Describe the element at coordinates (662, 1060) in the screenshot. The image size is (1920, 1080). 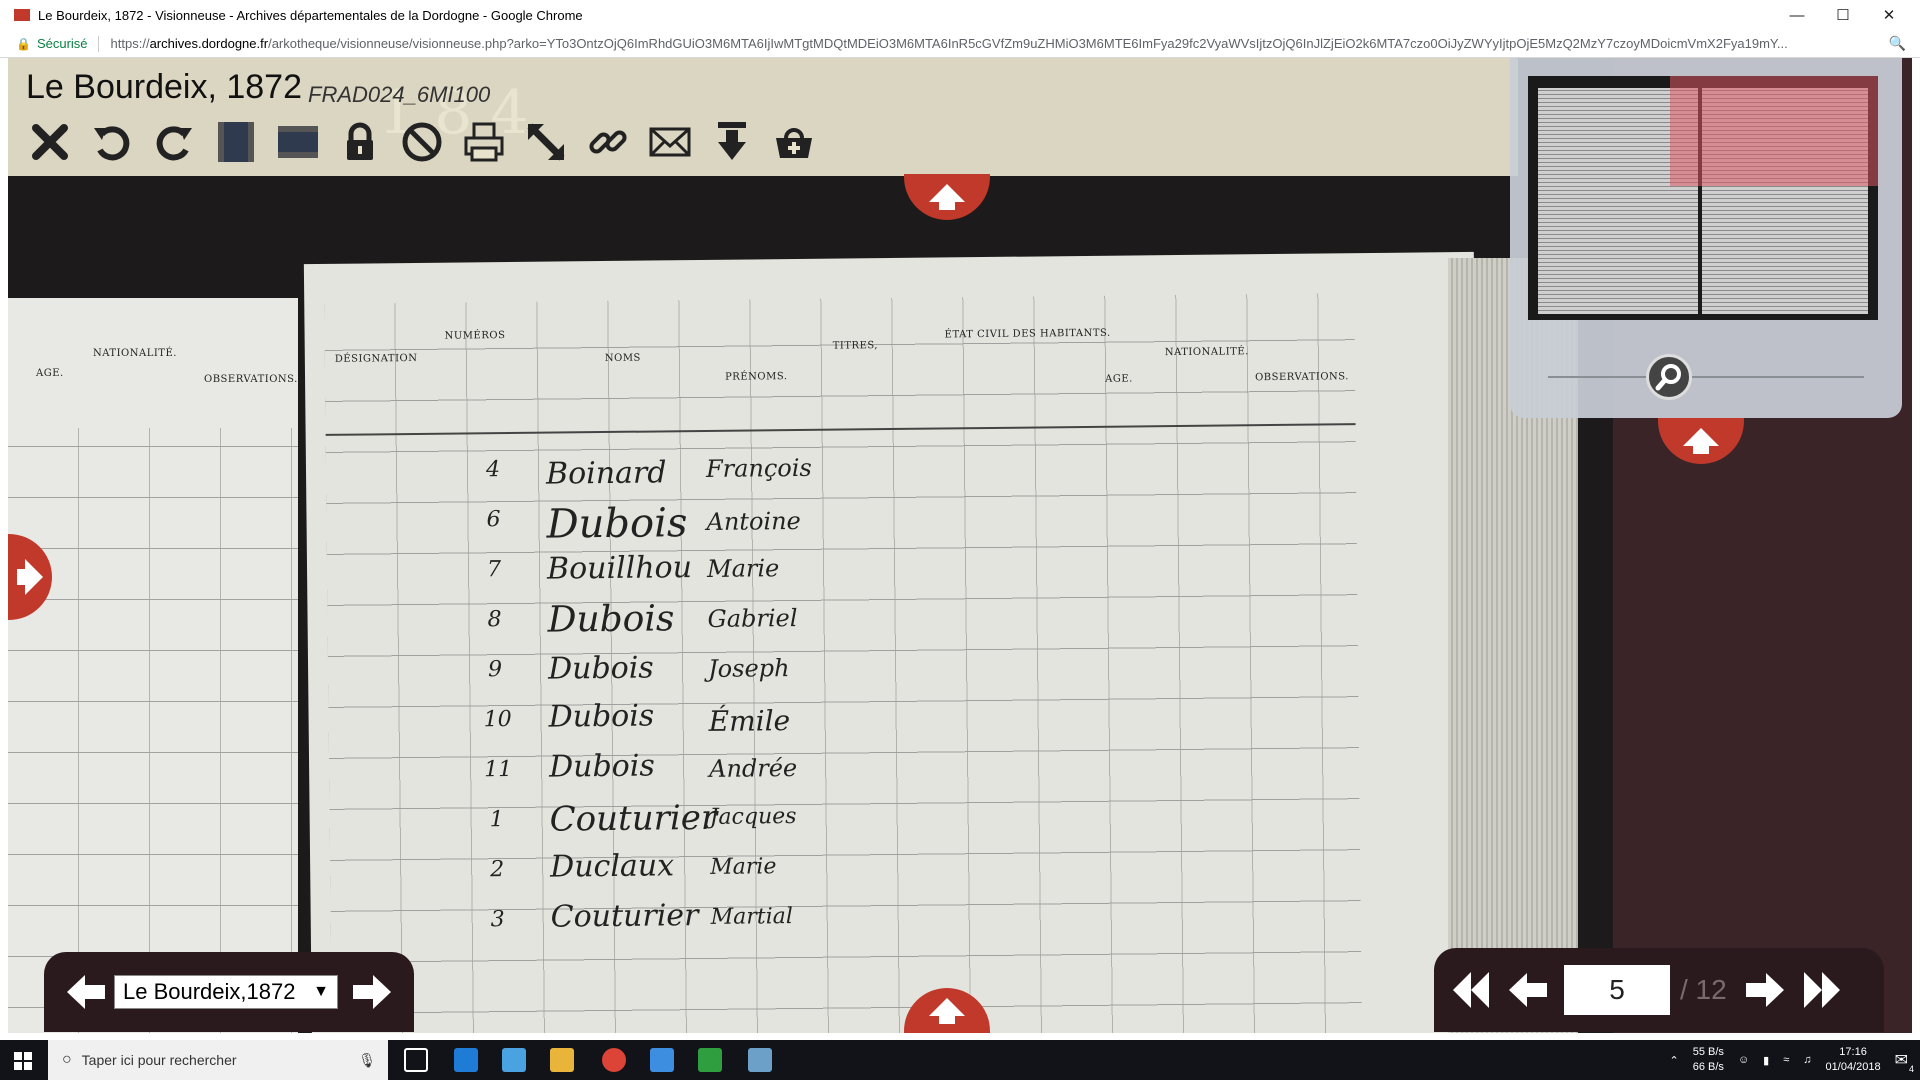
I see `app-window-icon` at that location.